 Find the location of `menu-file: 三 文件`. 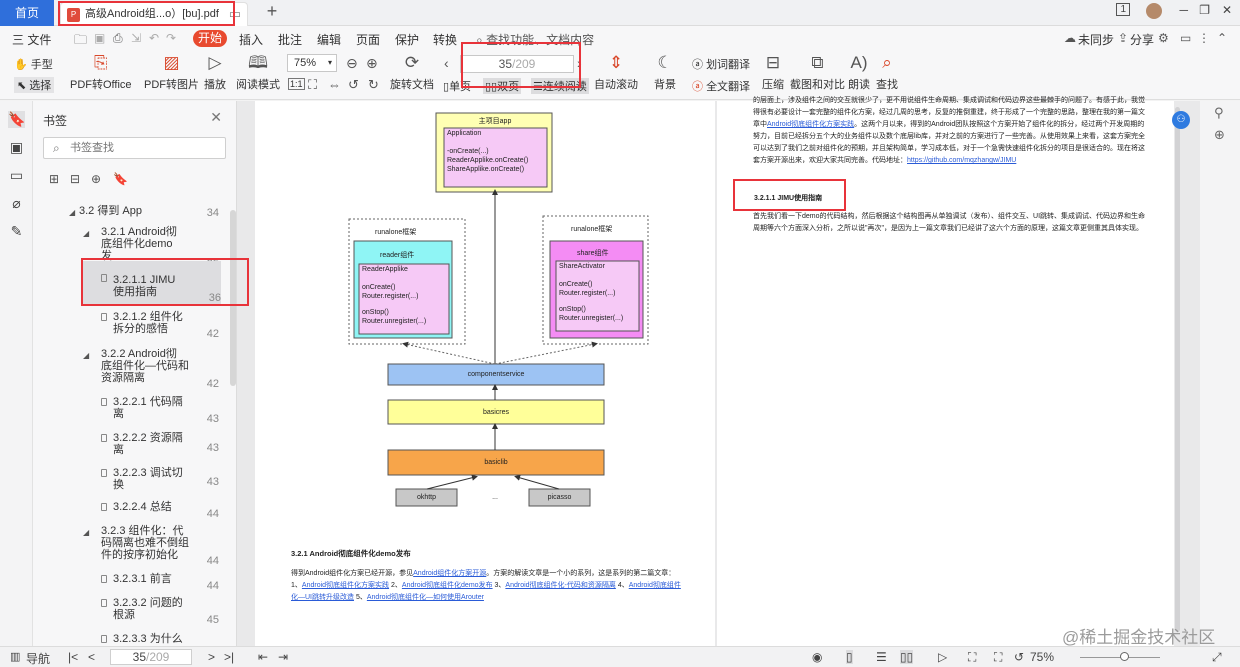

menu-file: 三 文件 is located at coordinates (31, 39).